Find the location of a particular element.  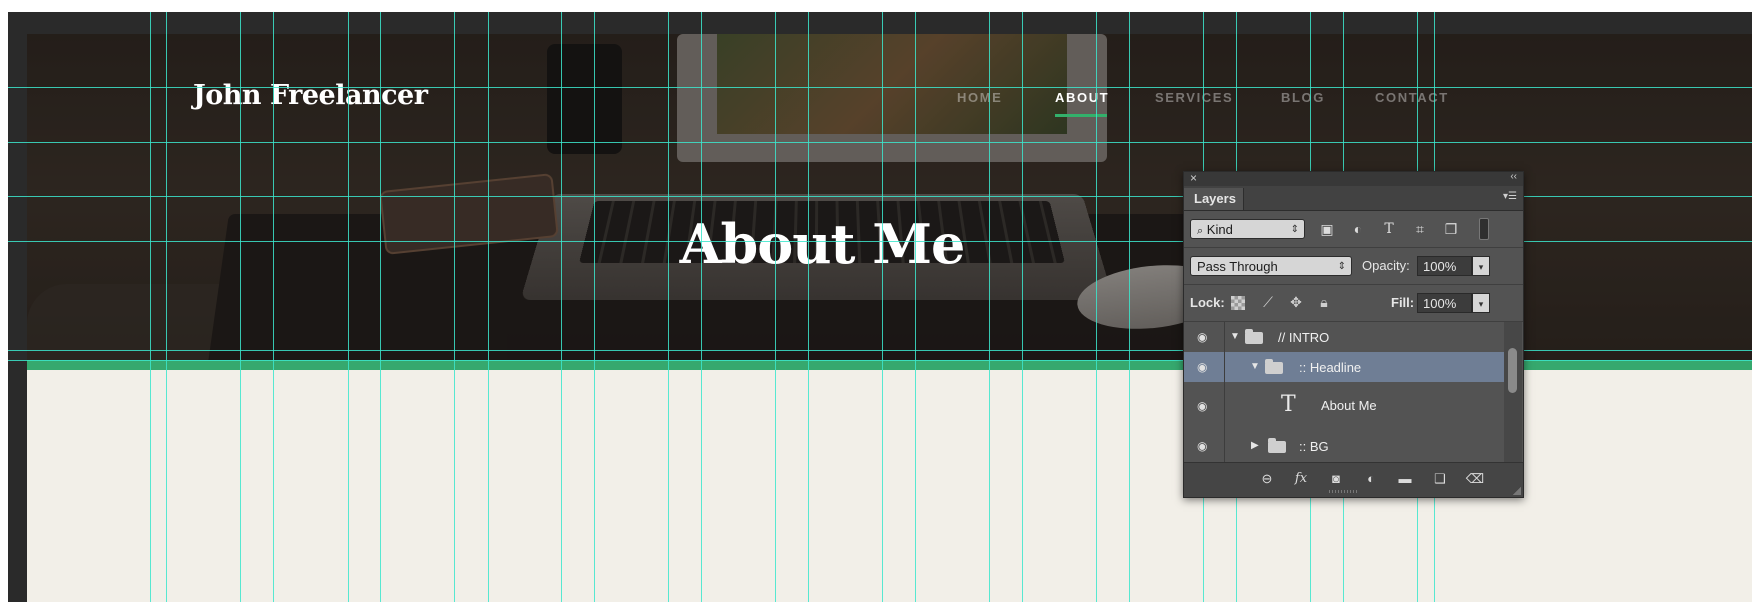

fill-label: Fill: is located at coordinates (1403, 302).